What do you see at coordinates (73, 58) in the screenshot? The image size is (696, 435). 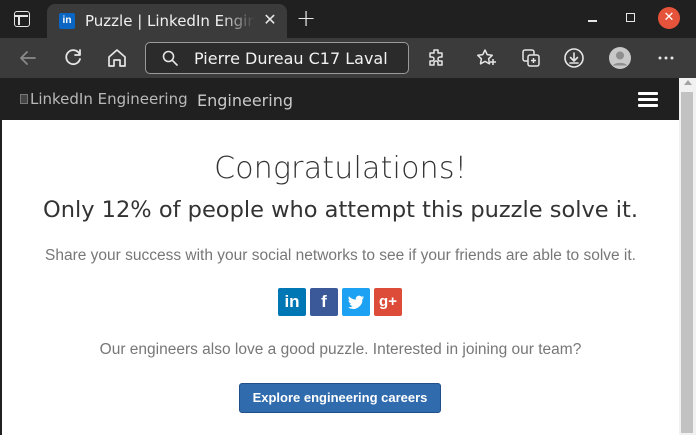 I see `refresh-icon` at bounding box center [73, 58].